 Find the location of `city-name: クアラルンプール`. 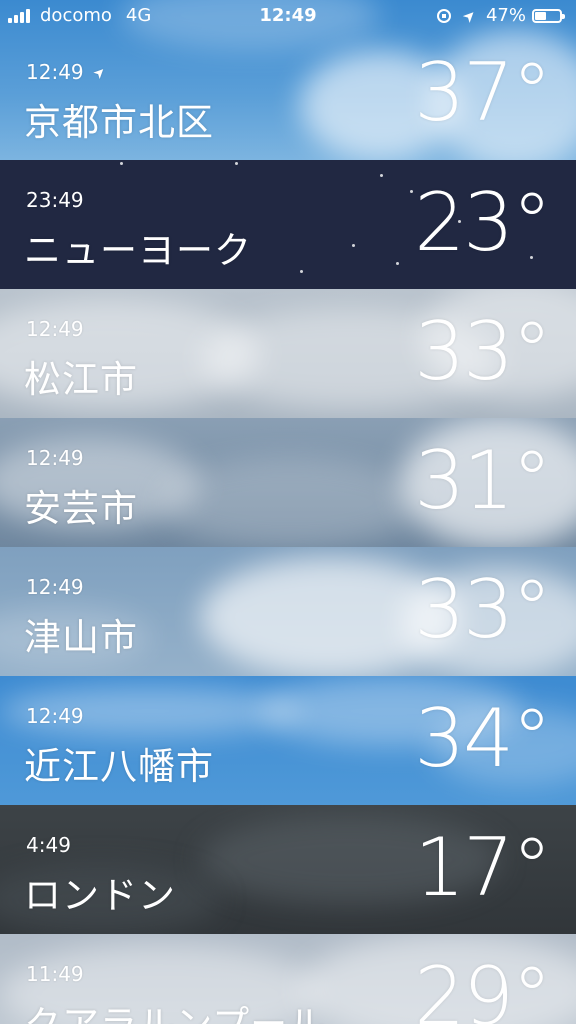

city-name: クアラルンプール is located at coordinates (175, 1009).